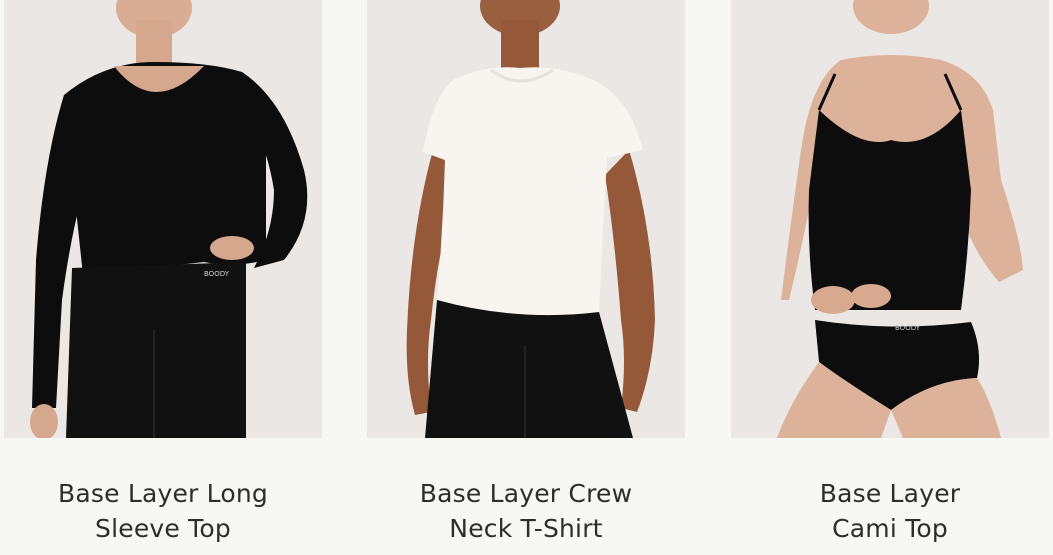  Describe the element at coordinates (163, 493) in the screenshot. I see `product-title-line1: Base Layer Long` at that location.